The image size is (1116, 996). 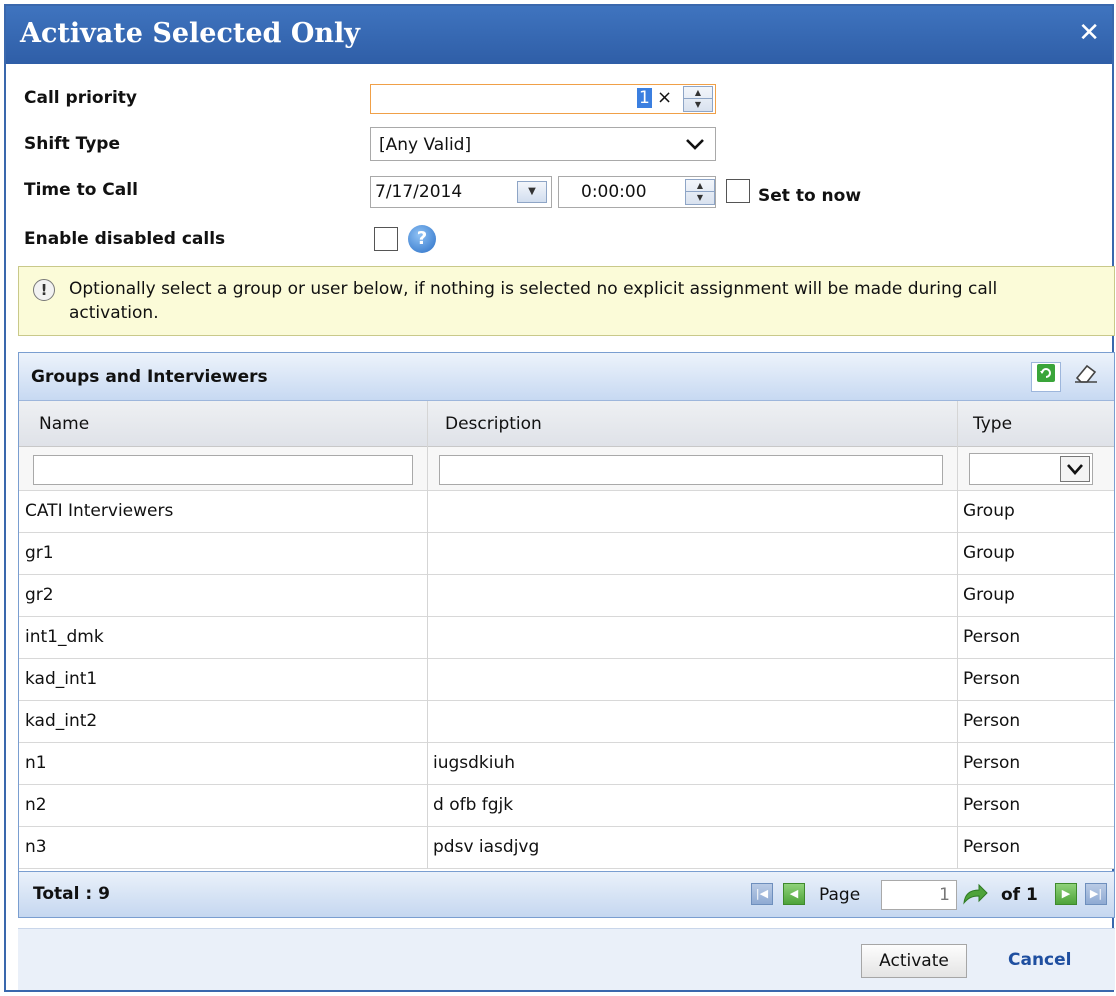 I want to click on column-header-name: Name, so click(x=64, y=424).